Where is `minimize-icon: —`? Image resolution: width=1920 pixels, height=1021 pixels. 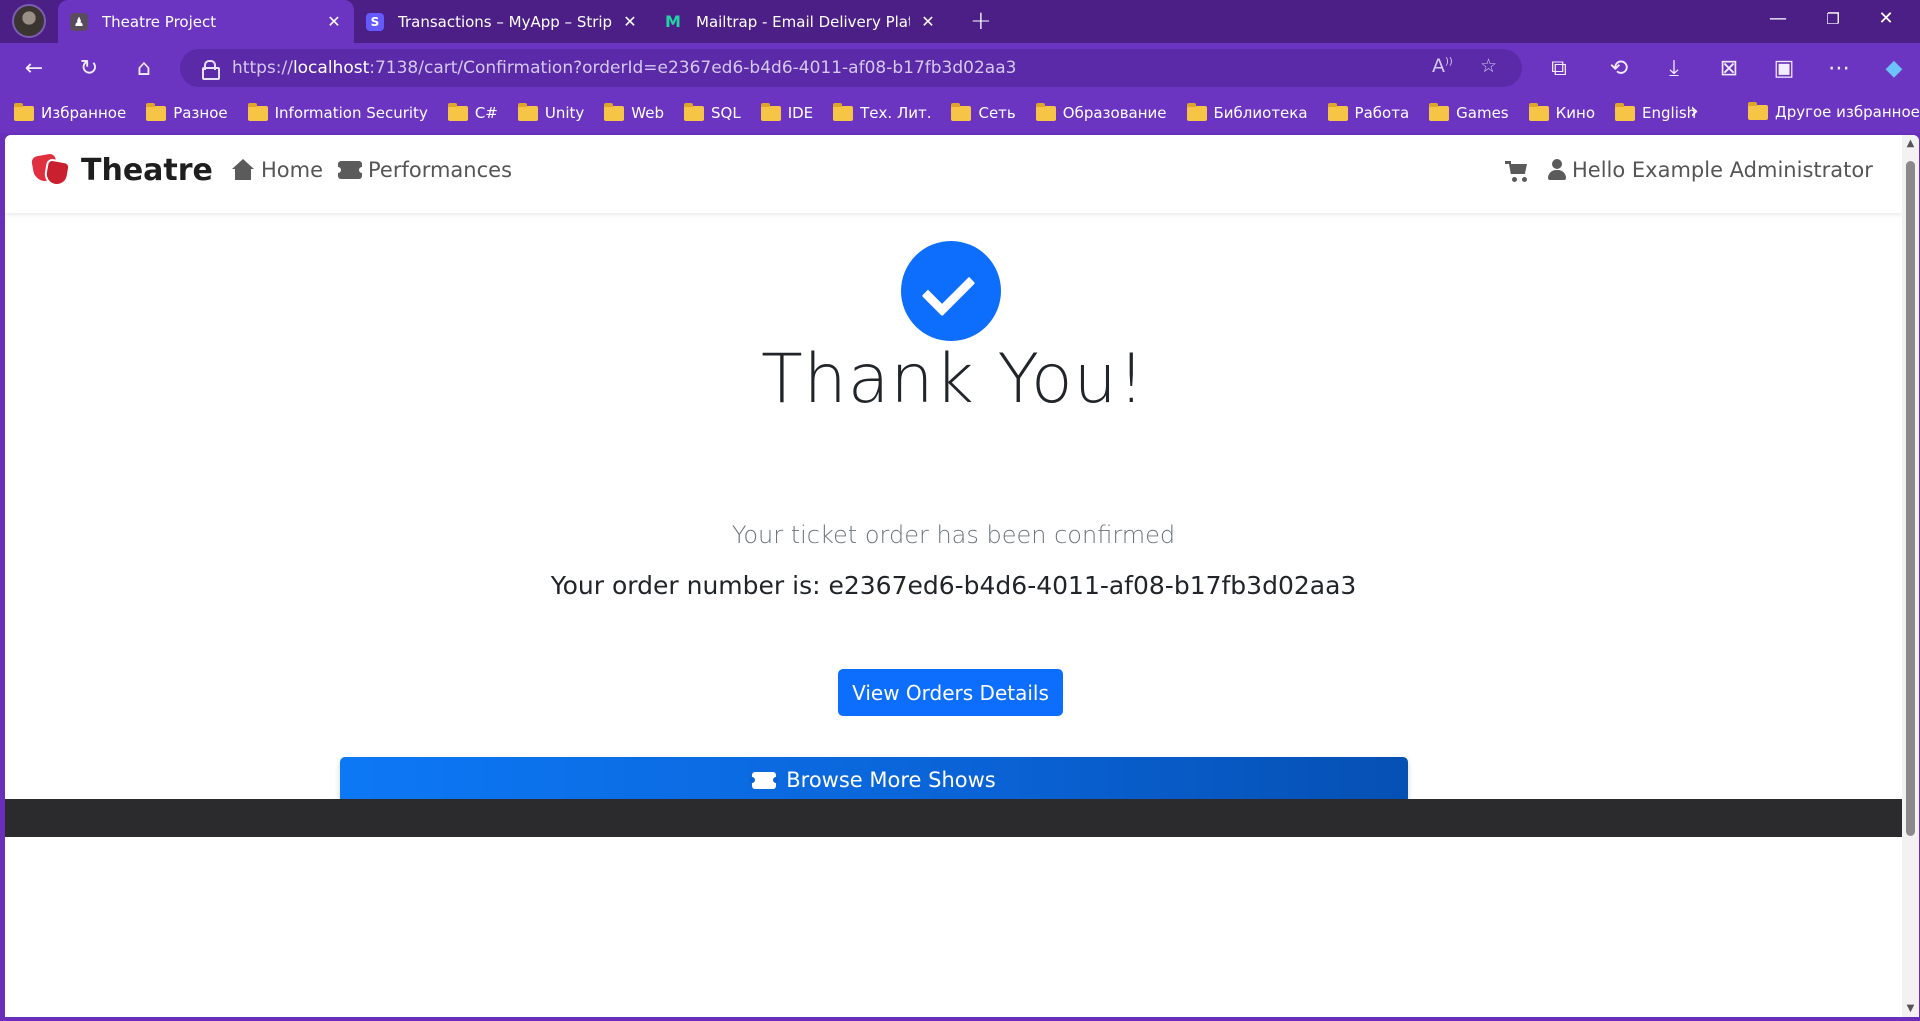 minimize-icon: — is located at coordinates (1778, 18).